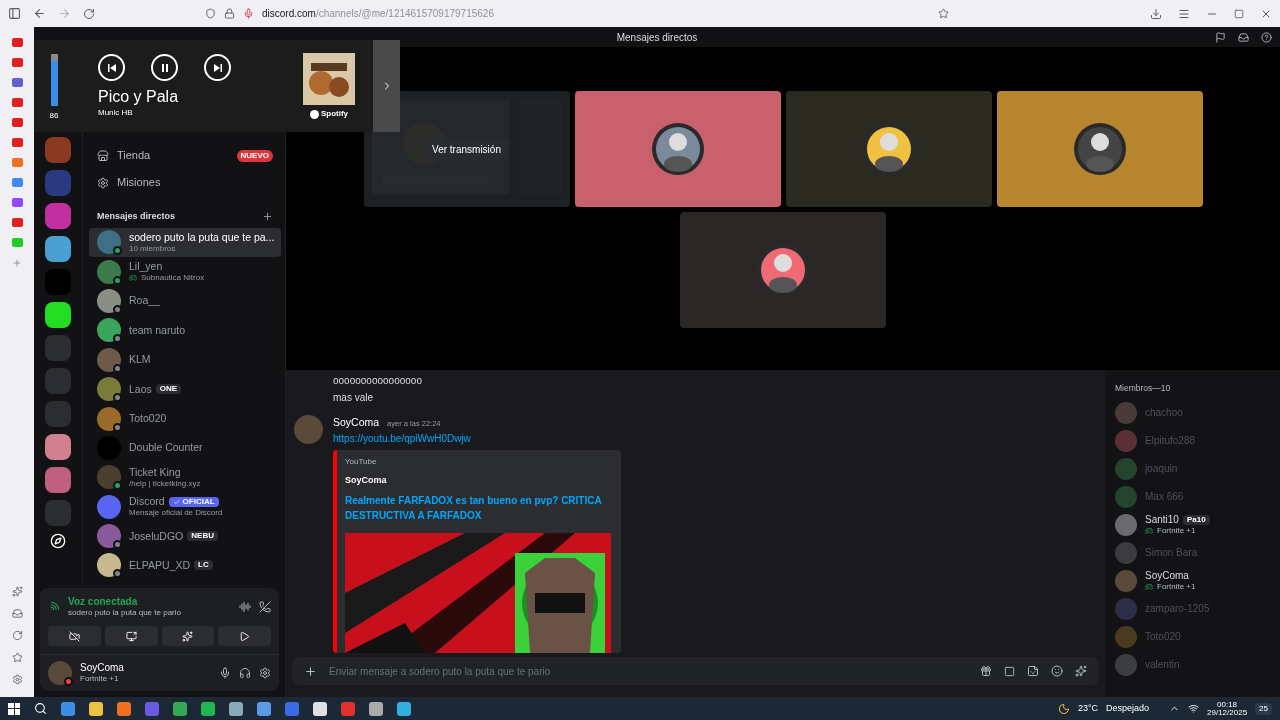 This screenshot has height=720, width=1280. I want to click on track-title: Pico y Pala, so click(139, 97).